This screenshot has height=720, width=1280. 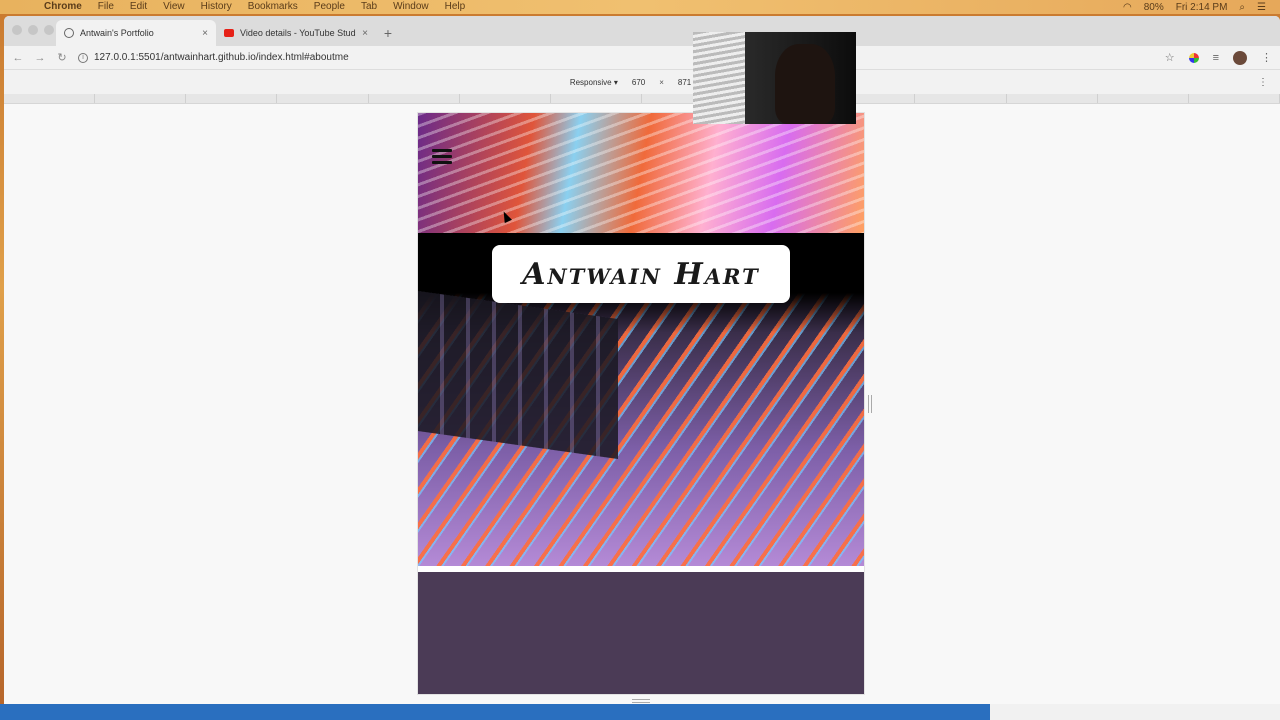 I want to click on minimize-window-button, so click(x=33, y=30).